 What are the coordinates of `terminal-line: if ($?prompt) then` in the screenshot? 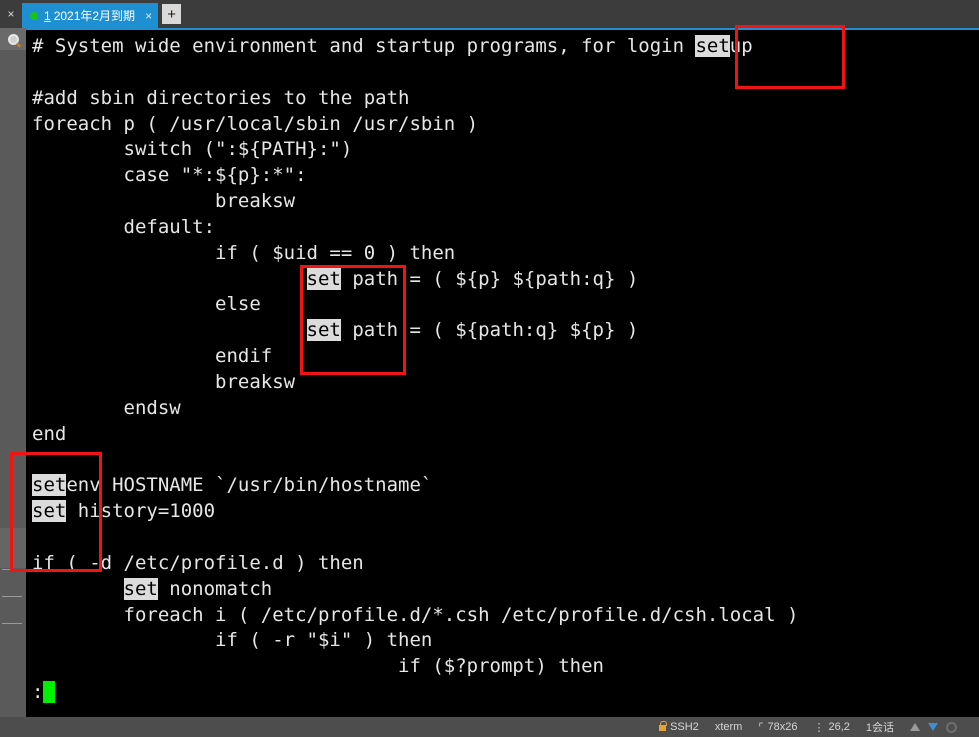 It's located at (415, 667).